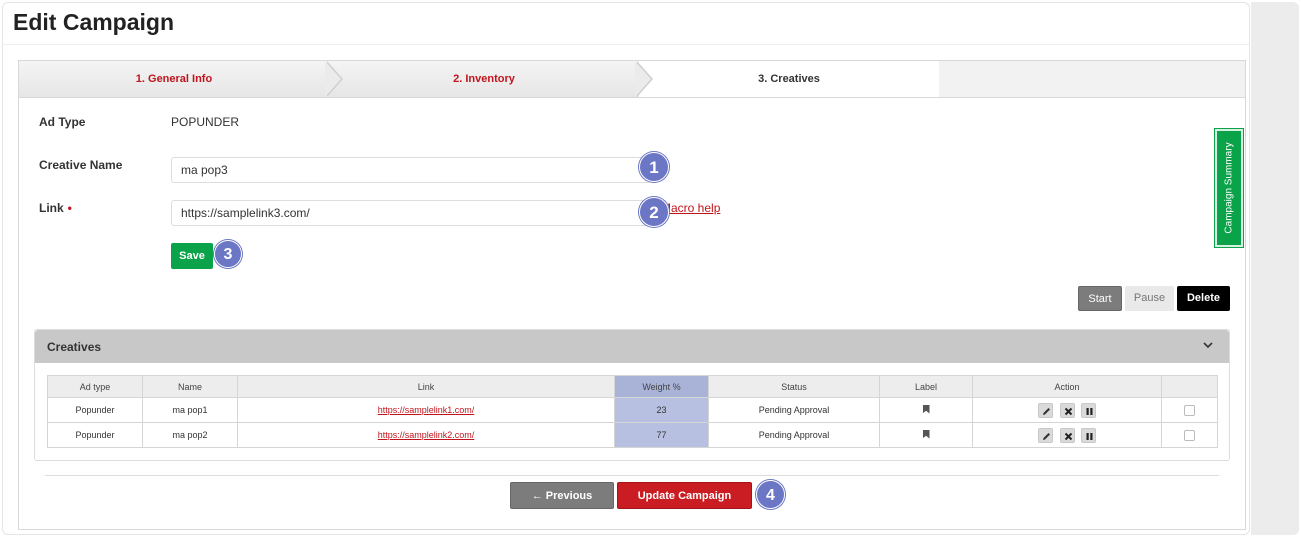  What do you see at coordinates (411, 170) in the screenshot?
I see `creative-name-input: ma pop3` at bounding box center [411, 170].